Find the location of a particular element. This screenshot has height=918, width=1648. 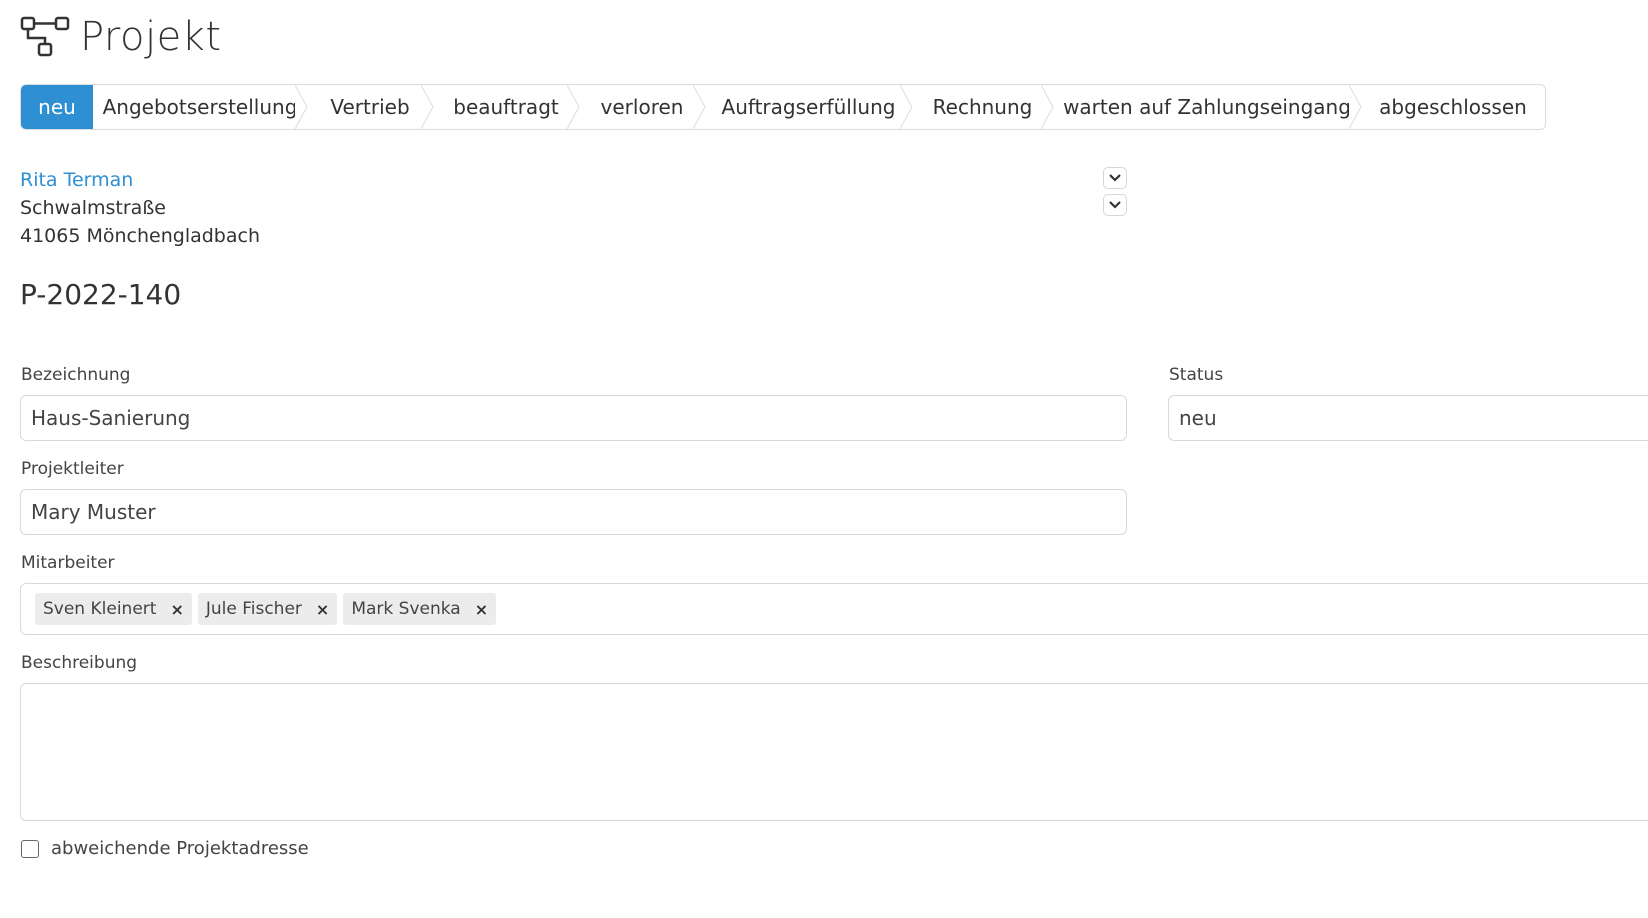

tag-label: Jule Fischer is located at coordinates (253, 609).